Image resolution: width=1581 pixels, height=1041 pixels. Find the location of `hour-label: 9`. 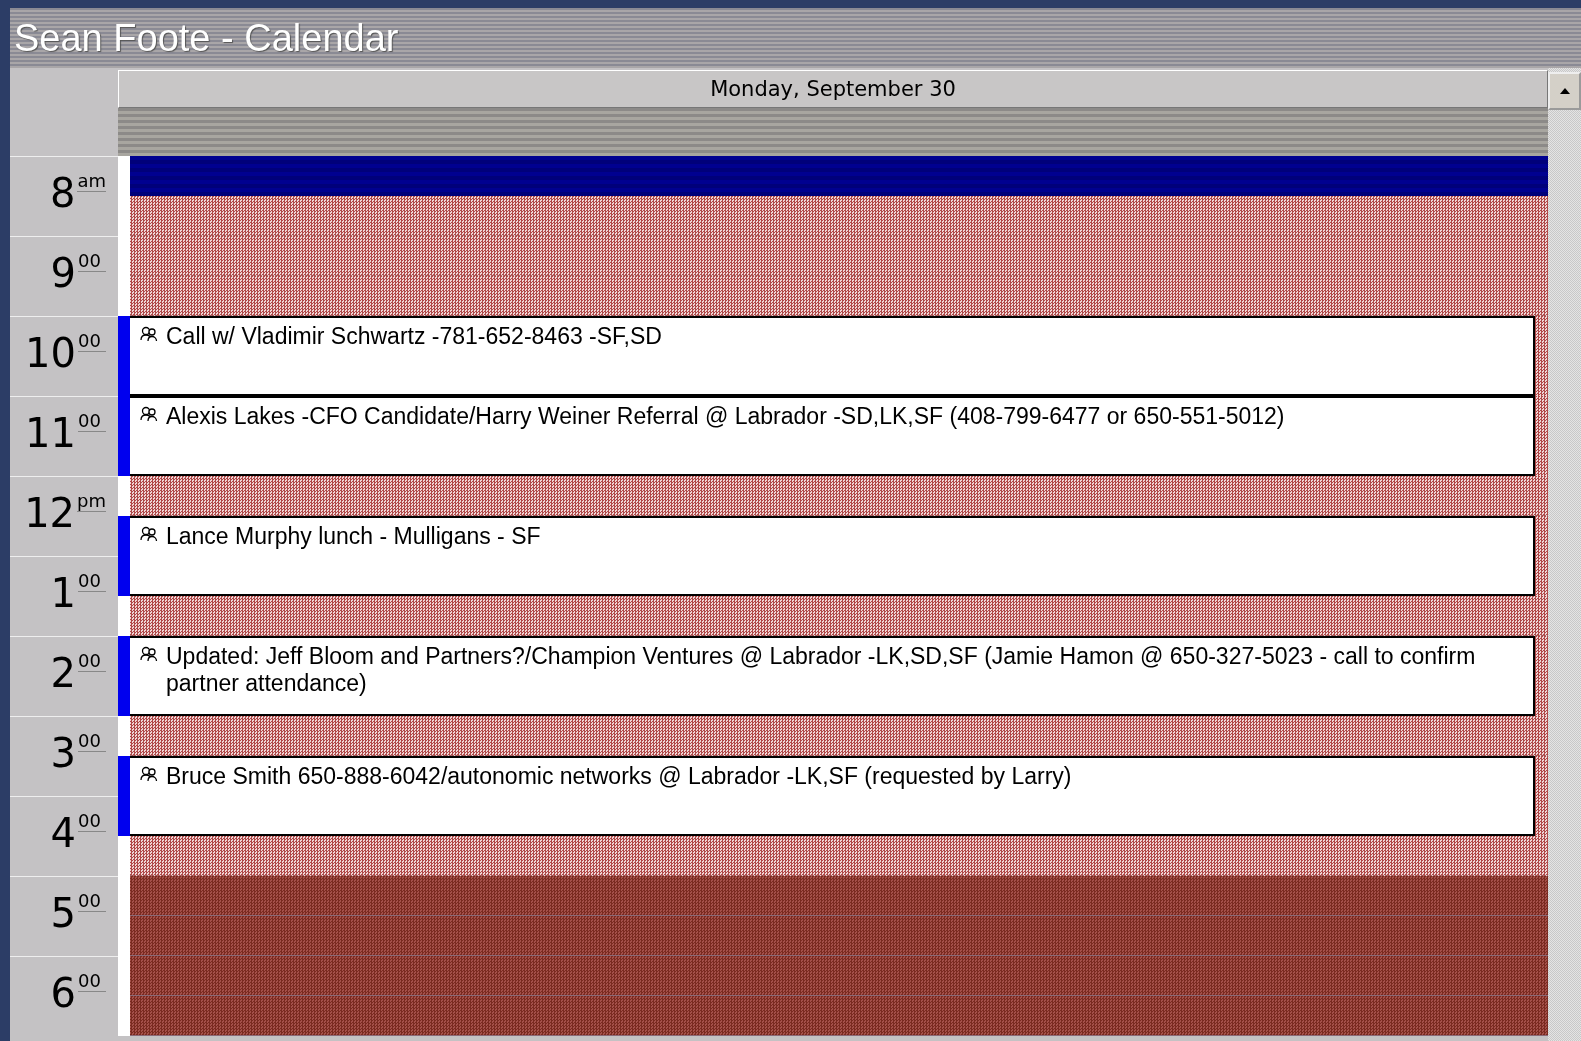

hour-label: 9 is located at coordinates (63, 273).